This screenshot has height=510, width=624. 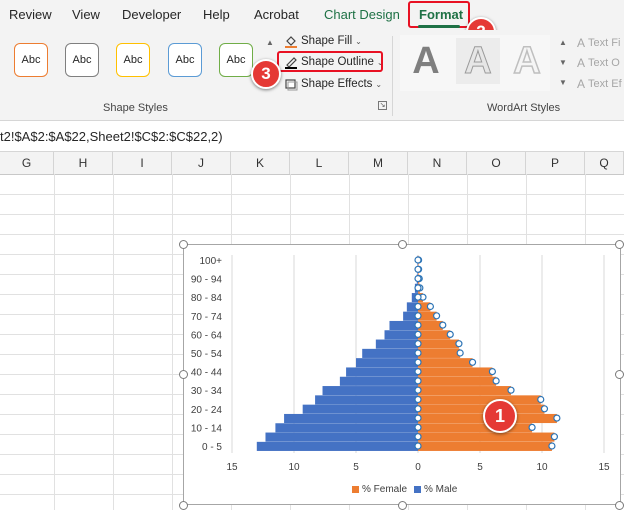 What do you see at coordinates (207, 317) in the screenshot?
I see `y-tick-label: 70 - 74` at bounding box center [207, 317].